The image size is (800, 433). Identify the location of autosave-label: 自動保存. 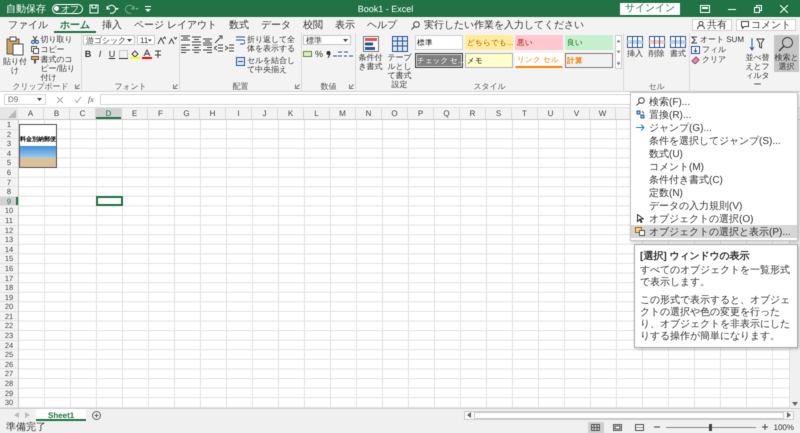
(26, 9).